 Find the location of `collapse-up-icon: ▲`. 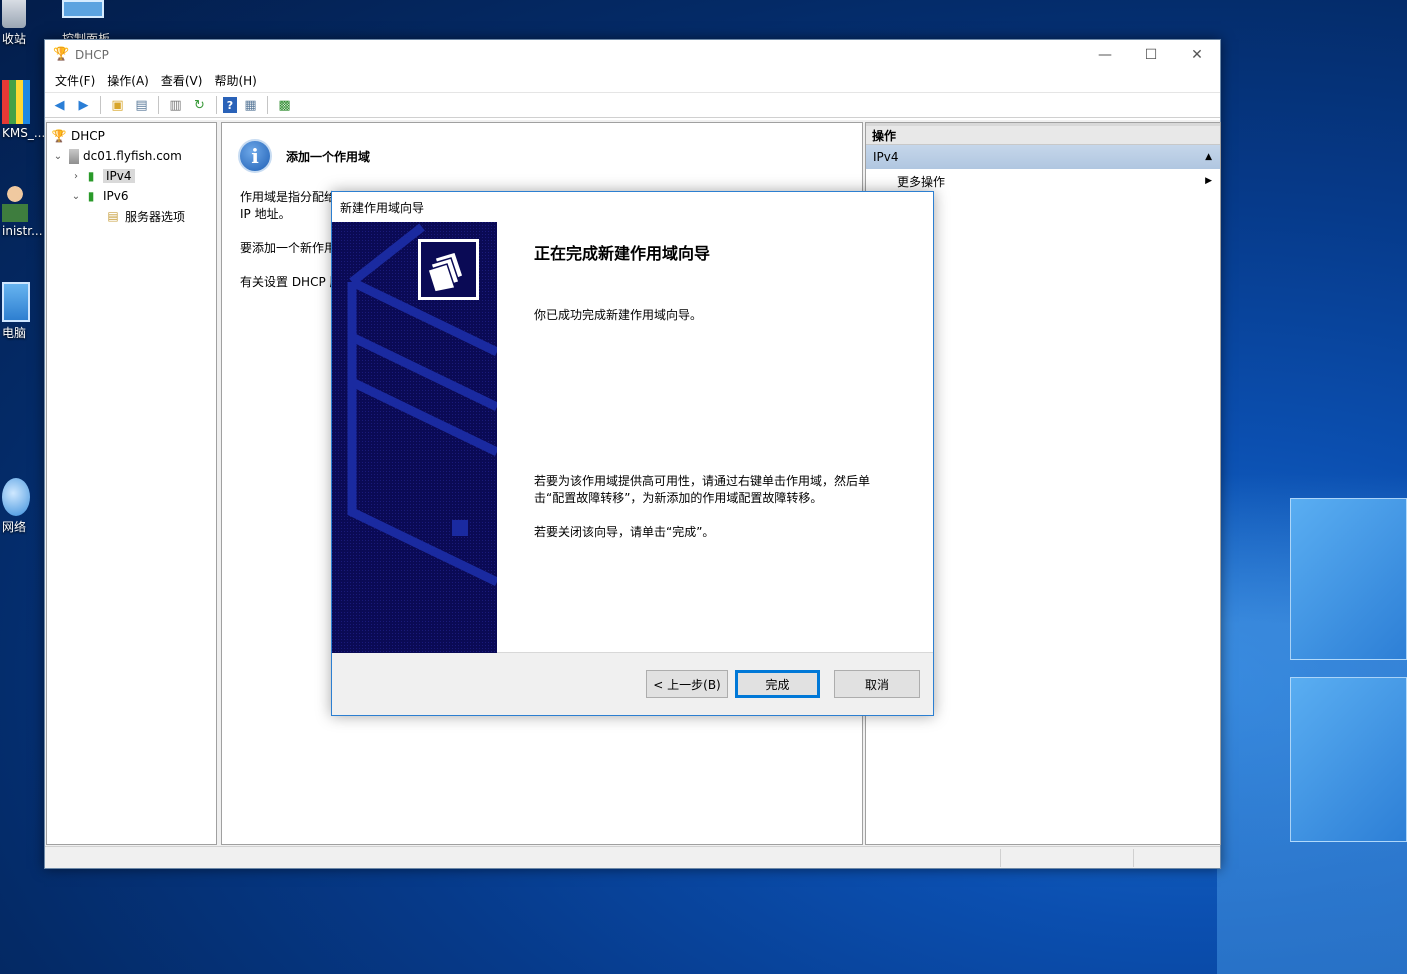

collapse-up-icon: ▲ is located at coordinates (1208, 157).